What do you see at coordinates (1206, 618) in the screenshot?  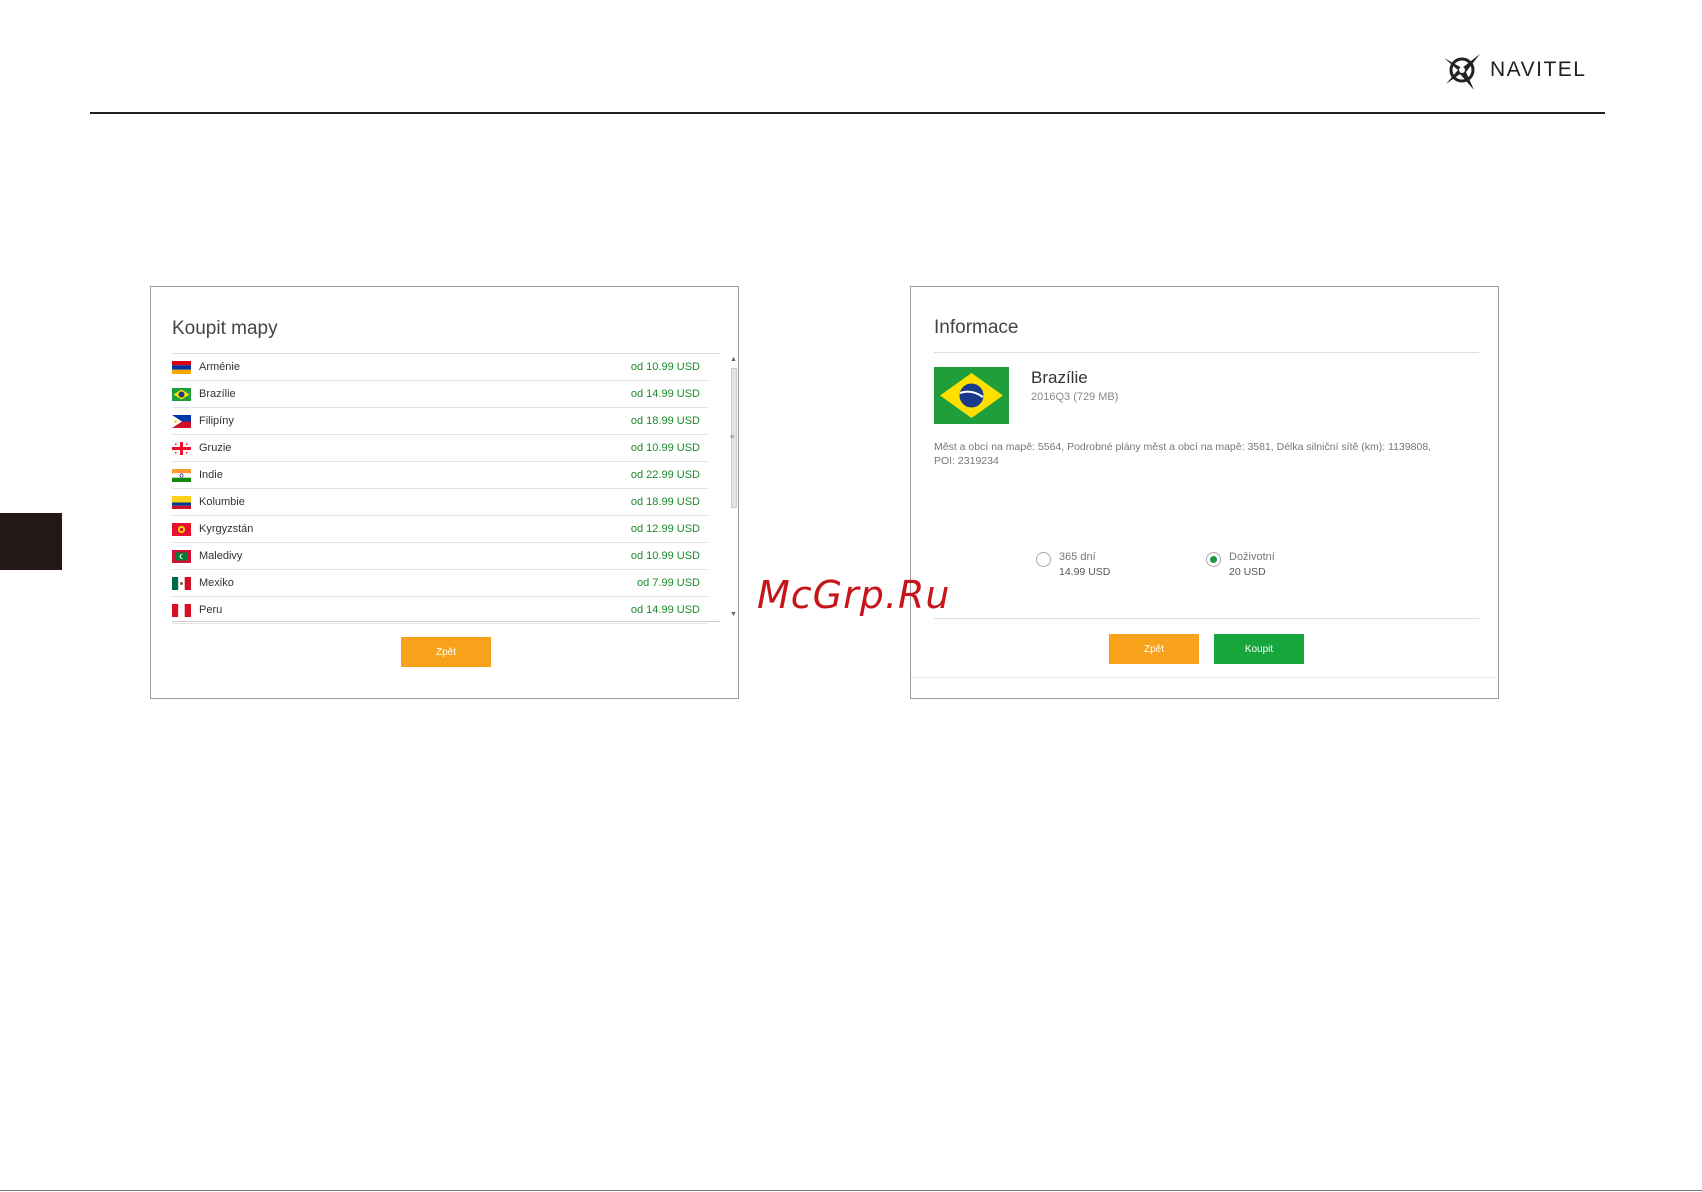 I see `info-bottom-divider` at bounding box center [1206, 618].